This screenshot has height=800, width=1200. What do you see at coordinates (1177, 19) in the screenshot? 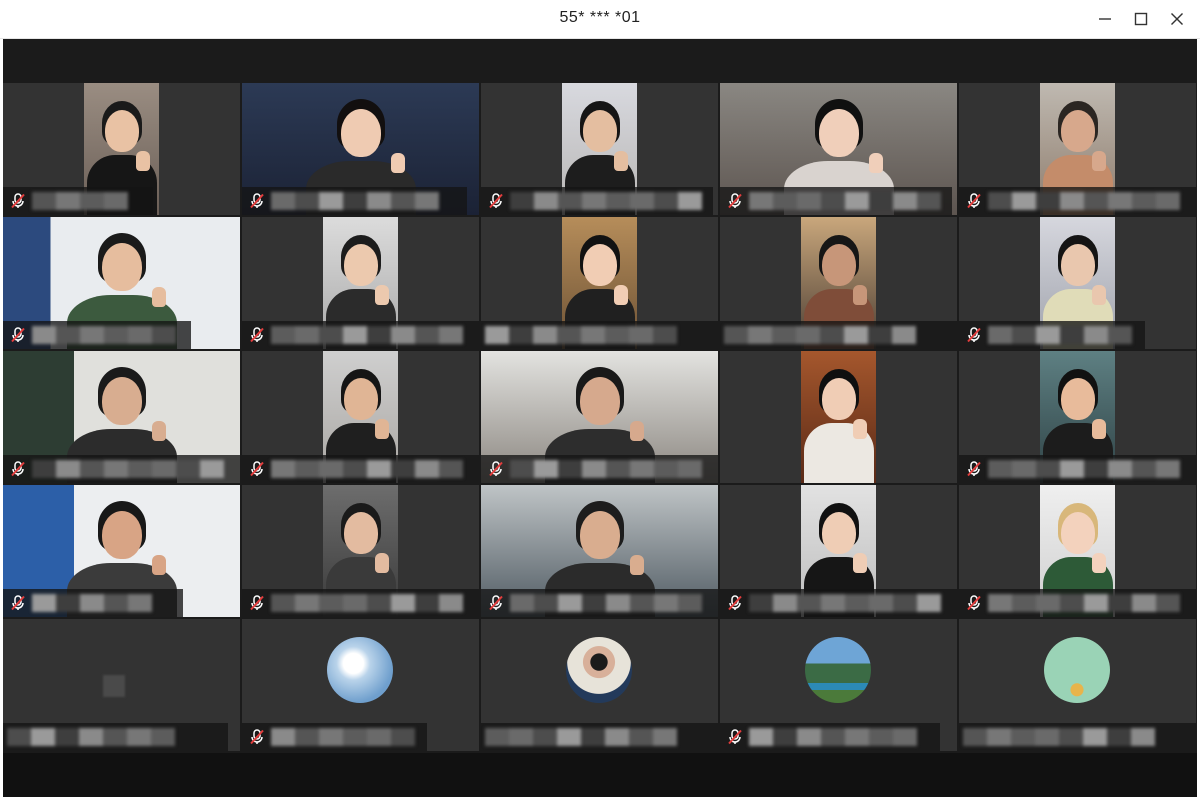
I see `close-button` at bounding box center [1177, 19].